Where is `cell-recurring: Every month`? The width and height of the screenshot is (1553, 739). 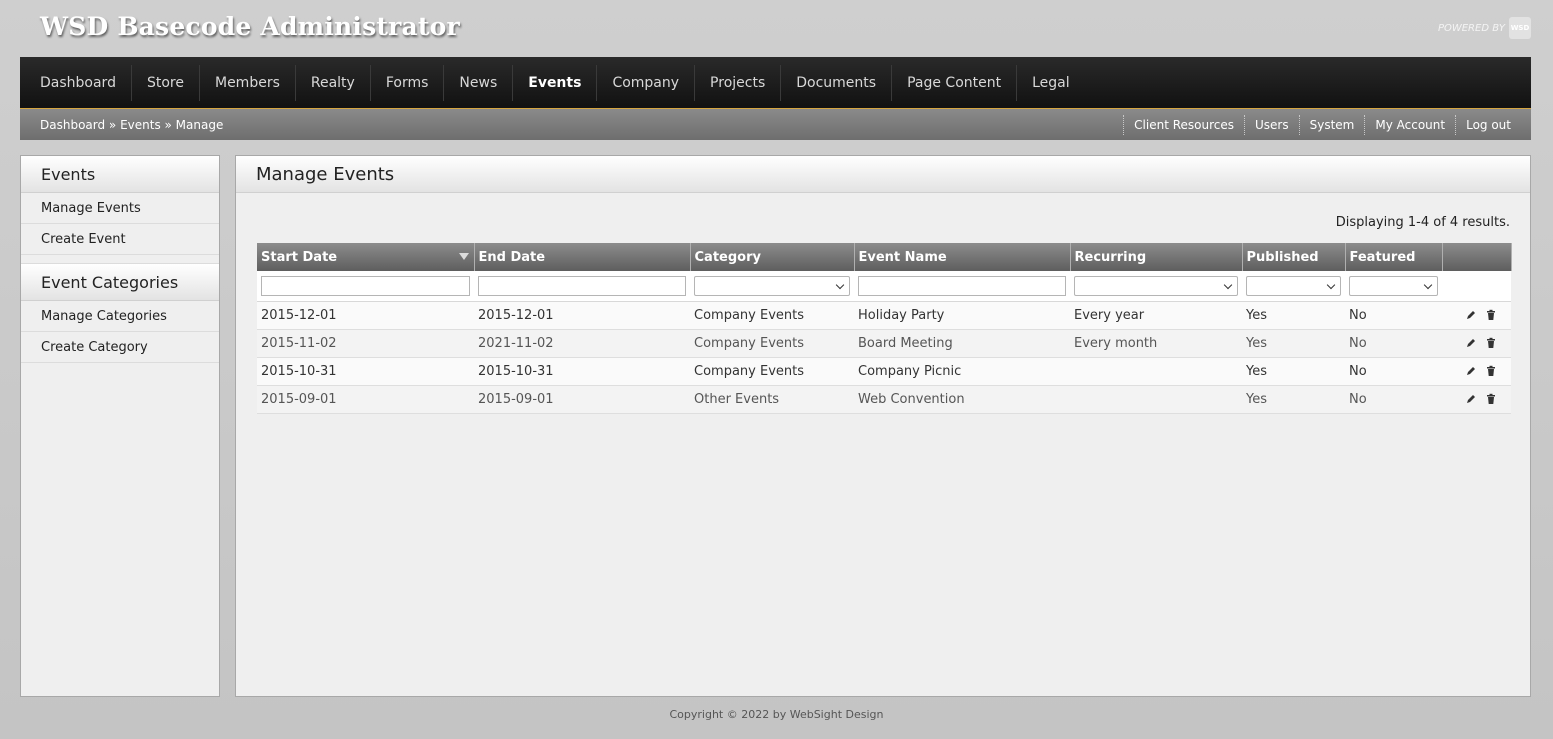
cell-recurring: Every month is located at coordinates (1156, 343).